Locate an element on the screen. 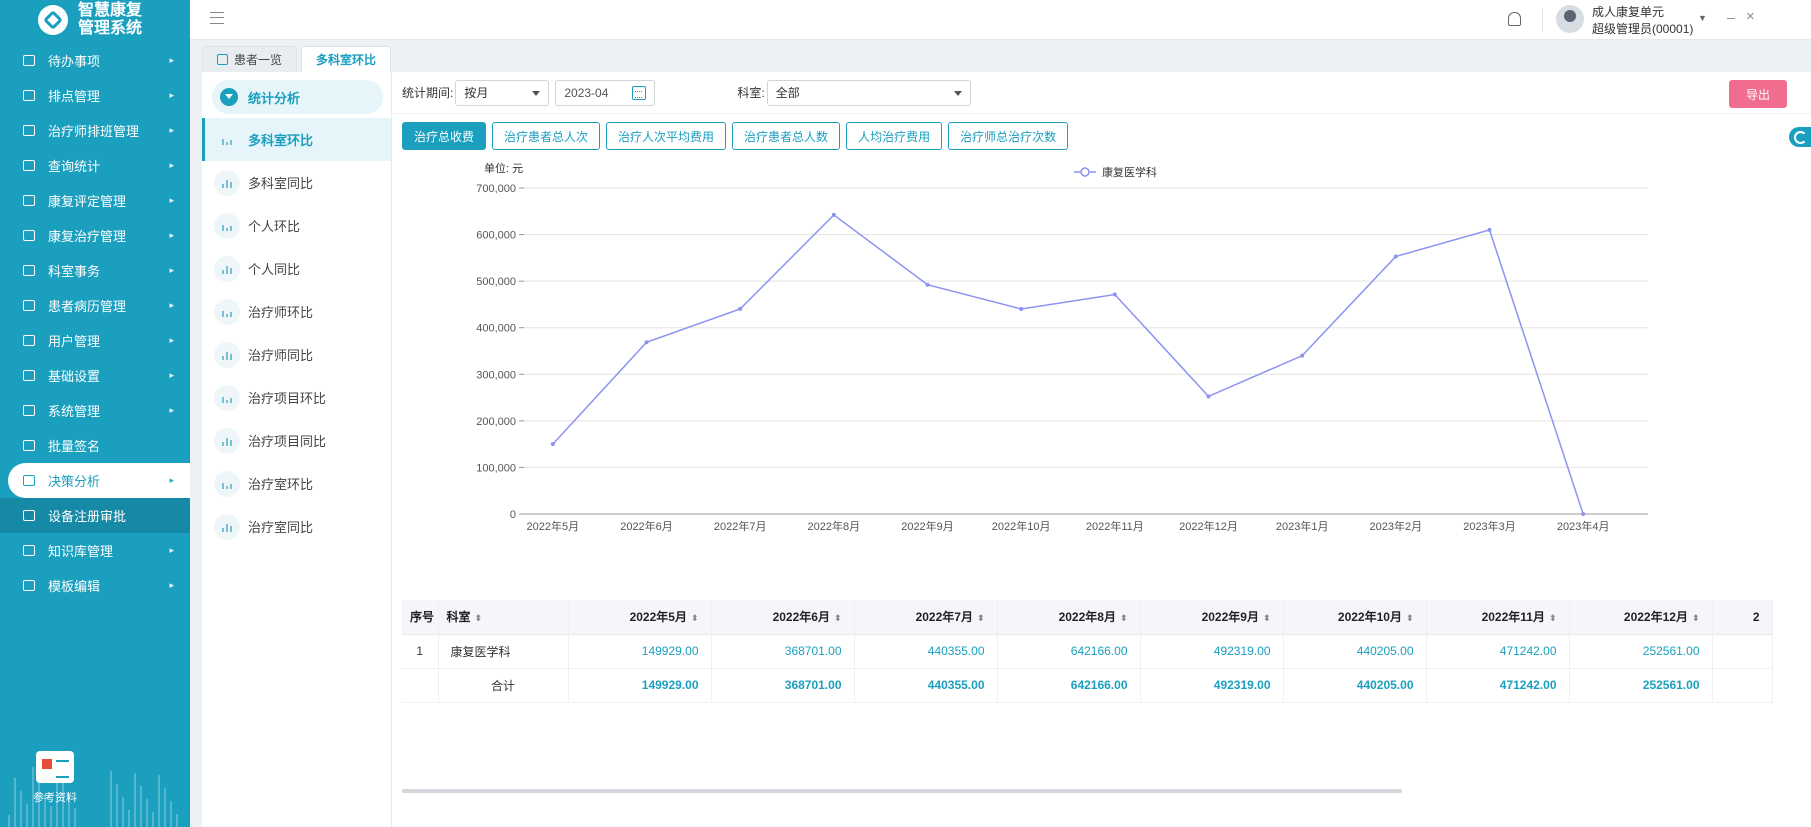 Image resolution: width=1811 pixels, height=827 pixels. user-dropdown-icon: ▼ is located at coordinates (1702, 18).